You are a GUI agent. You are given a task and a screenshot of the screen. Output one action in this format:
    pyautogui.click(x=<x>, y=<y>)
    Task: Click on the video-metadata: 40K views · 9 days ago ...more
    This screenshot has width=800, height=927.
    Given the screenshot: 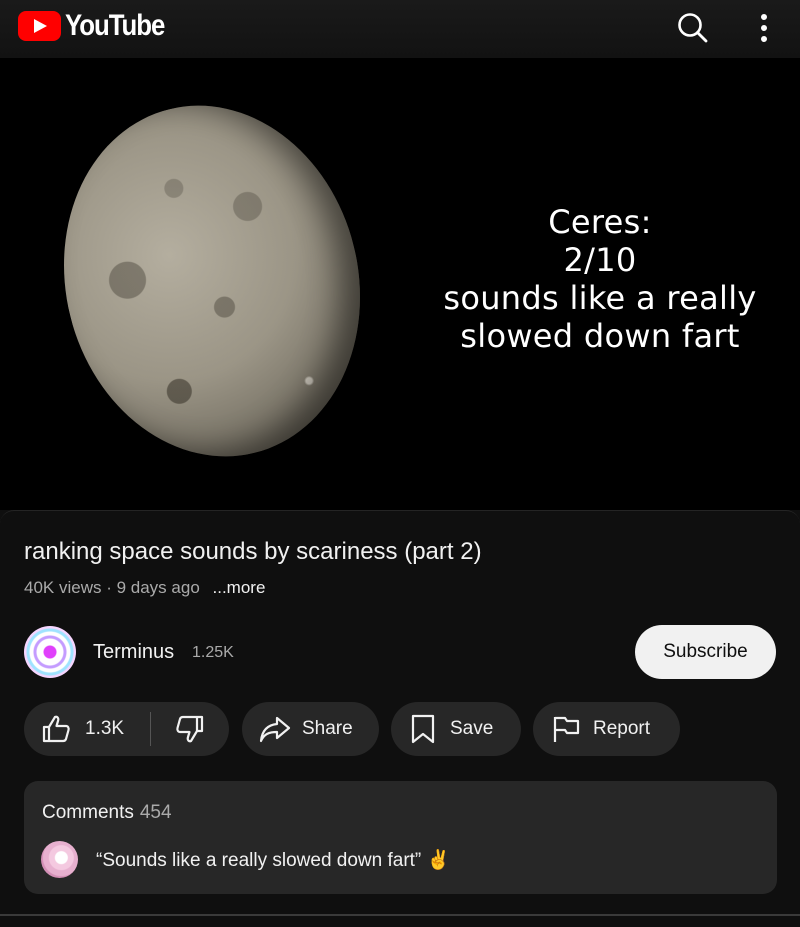 What is the action you would take?
    pyautogui.click(x=144, y=588)
    